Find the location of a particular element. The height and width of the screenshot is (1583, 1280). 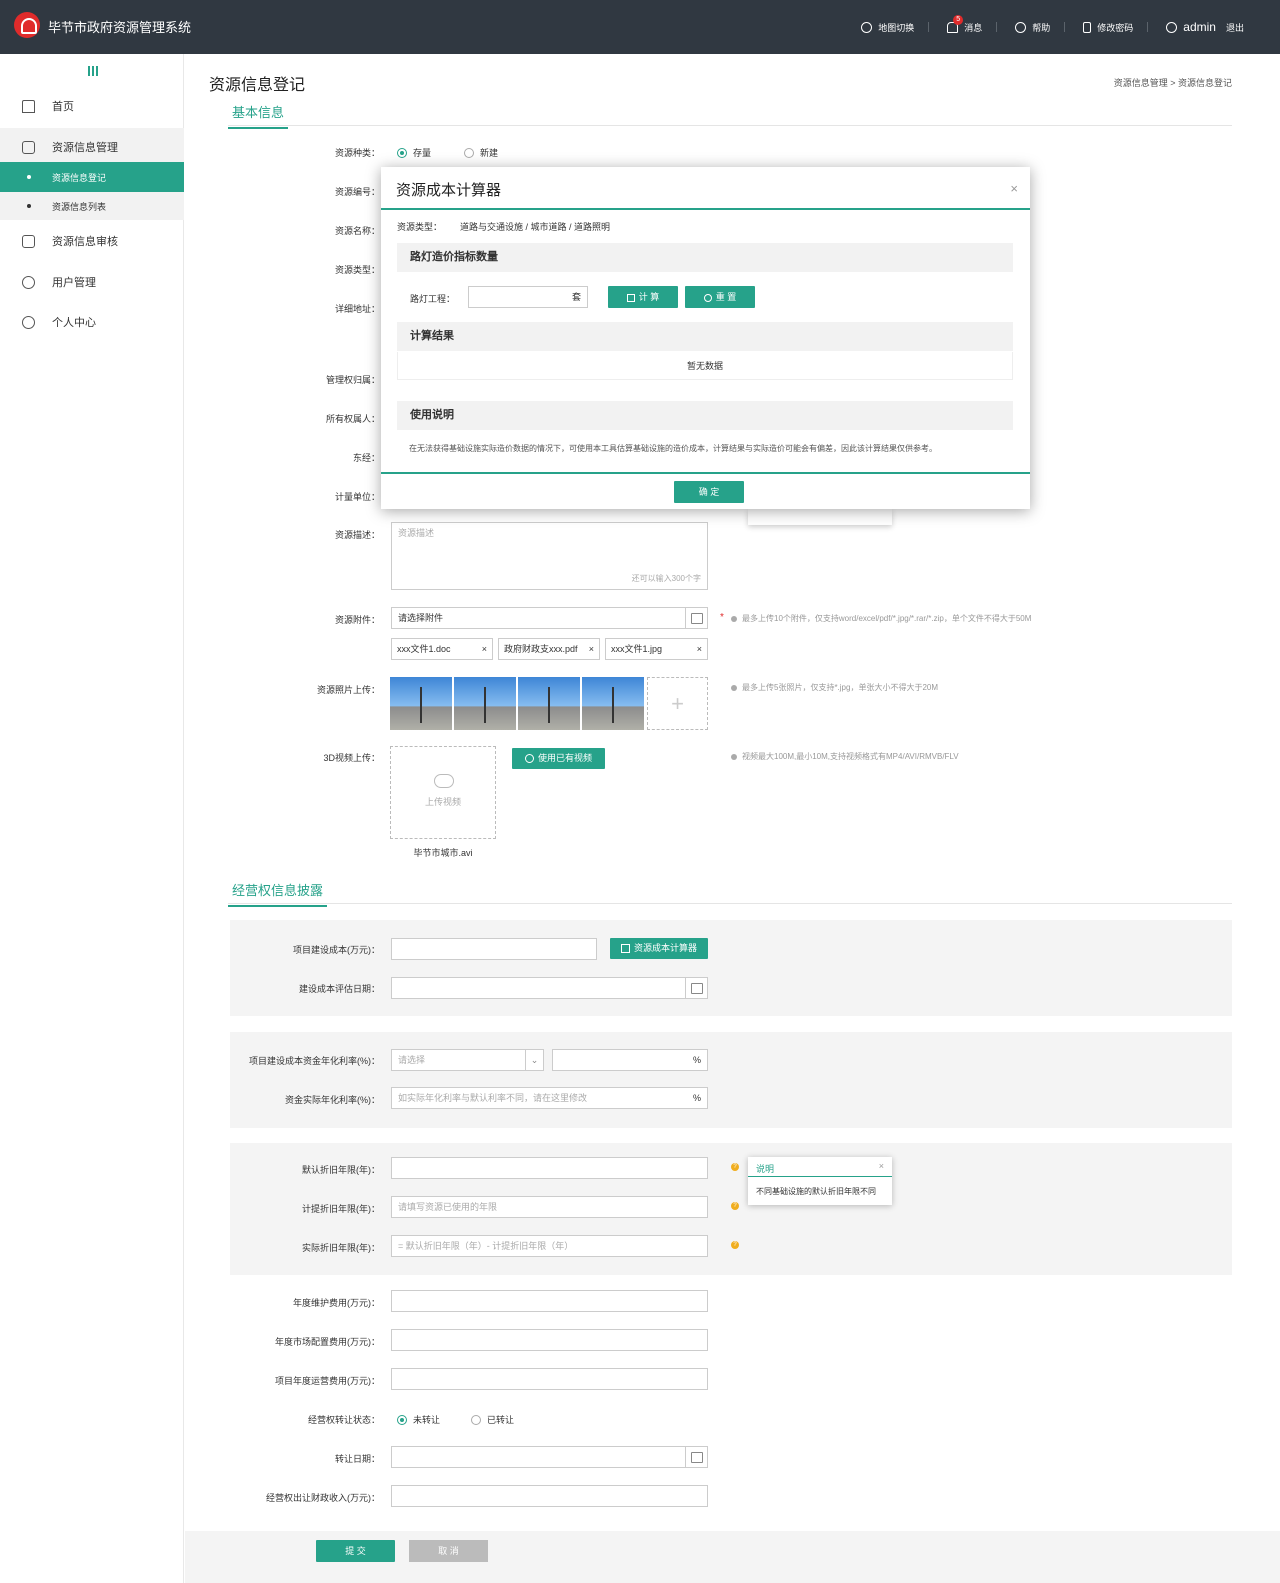

resource-type-row: 资源类型： 道路与交通设施 / 城市道路 / 道路照明 is located at coordinates (503, 226).